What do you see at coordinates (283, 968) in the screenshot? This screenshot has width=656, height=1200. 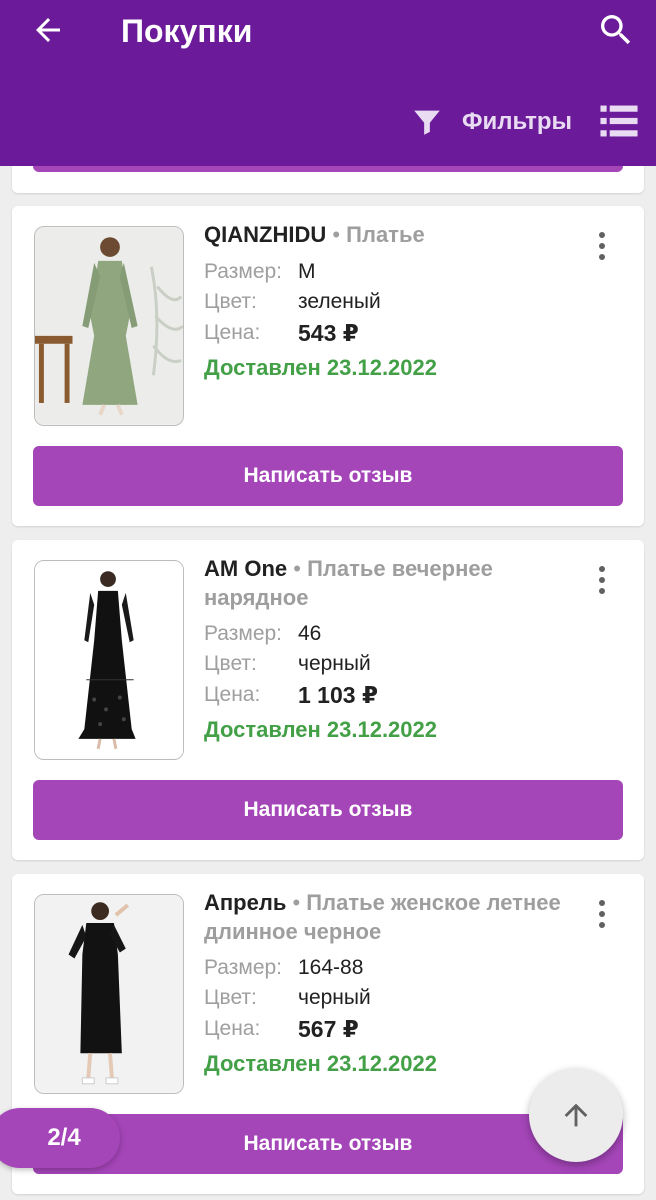 I see `size-row: Размер: 164-88` at bounding box center [283, 968].